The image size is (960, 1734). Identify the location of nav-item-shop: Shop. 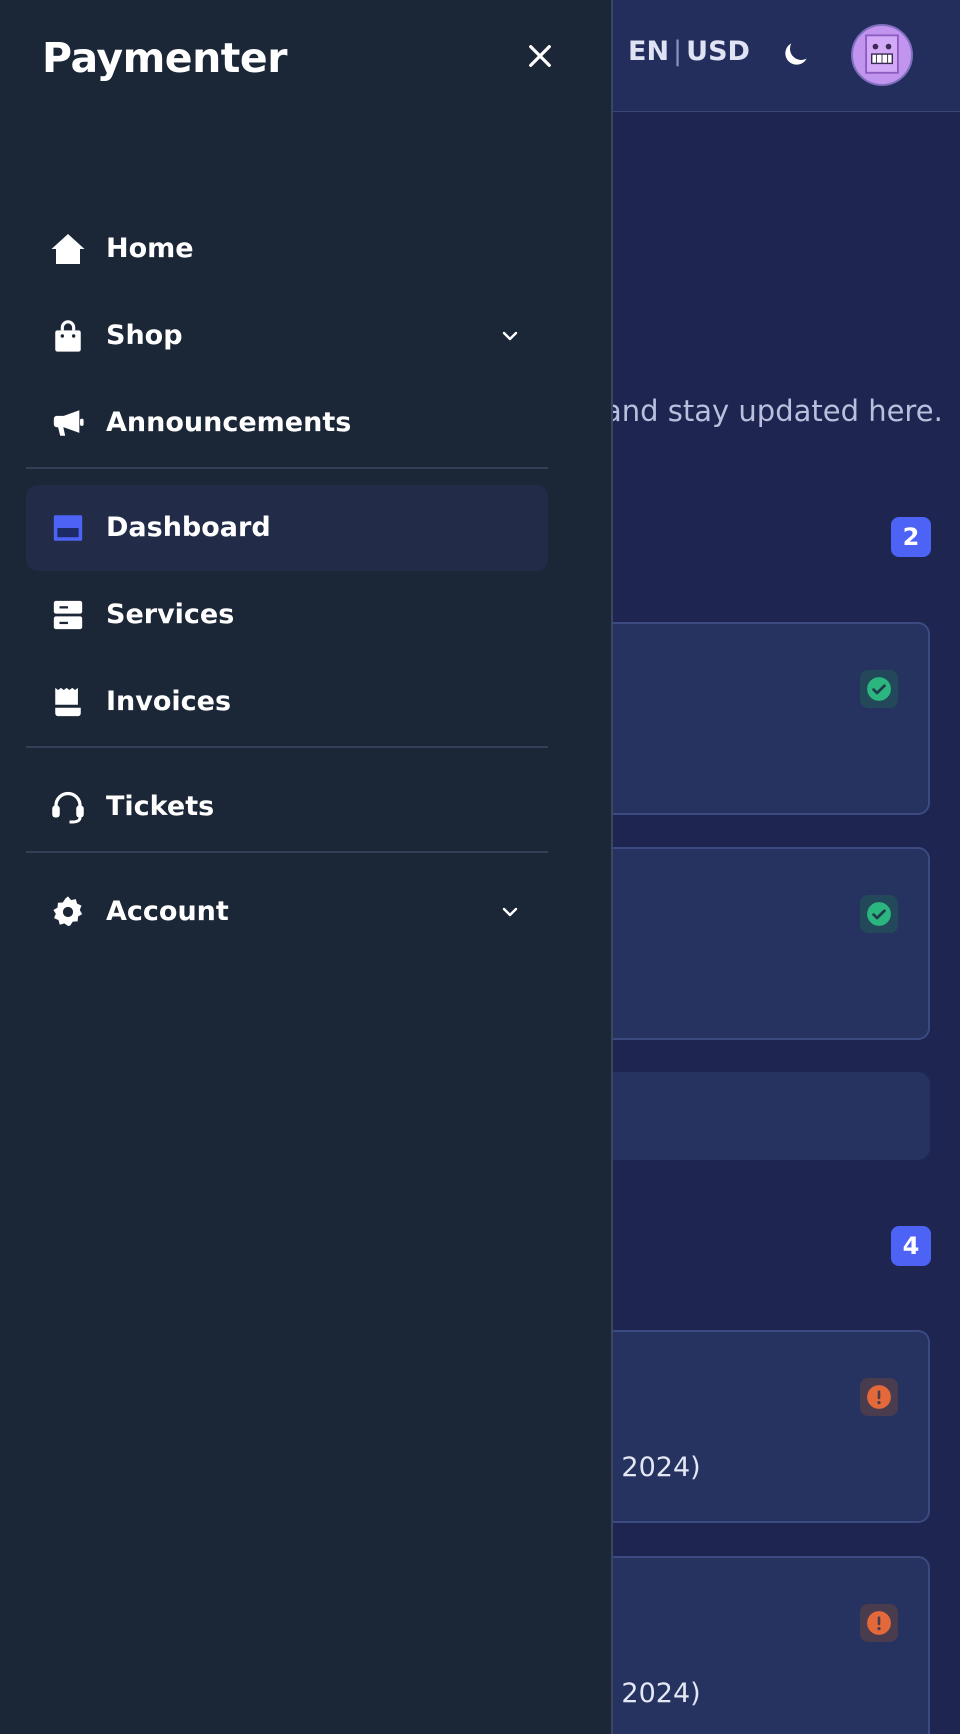
(287, 336).